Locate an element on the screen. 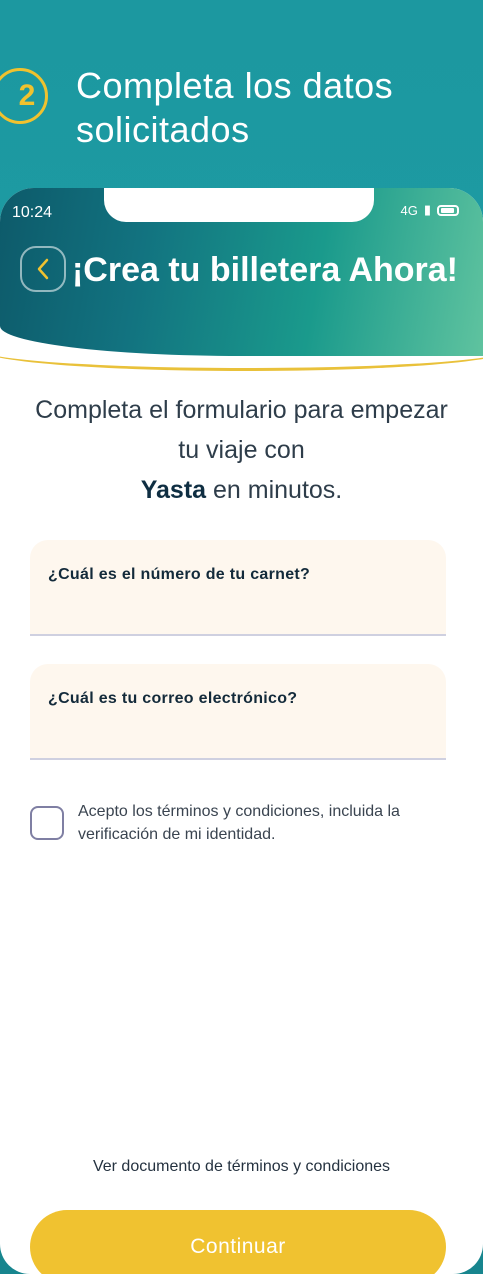  step-header: 2 Completa los datos solicitados is located at coordinates (241, 115).